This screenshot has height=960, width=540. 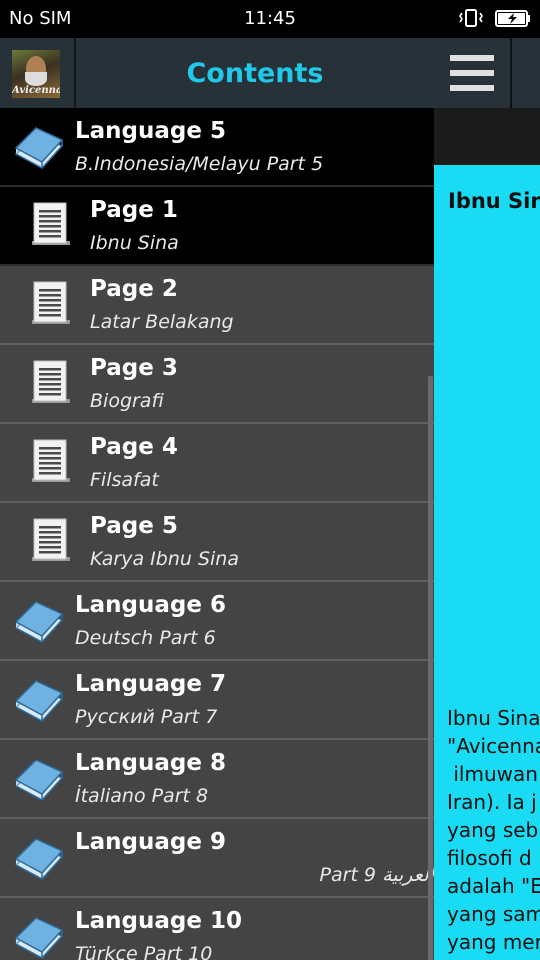 I want to click on list-item-title: Page 2, so click(x=134, y=289).